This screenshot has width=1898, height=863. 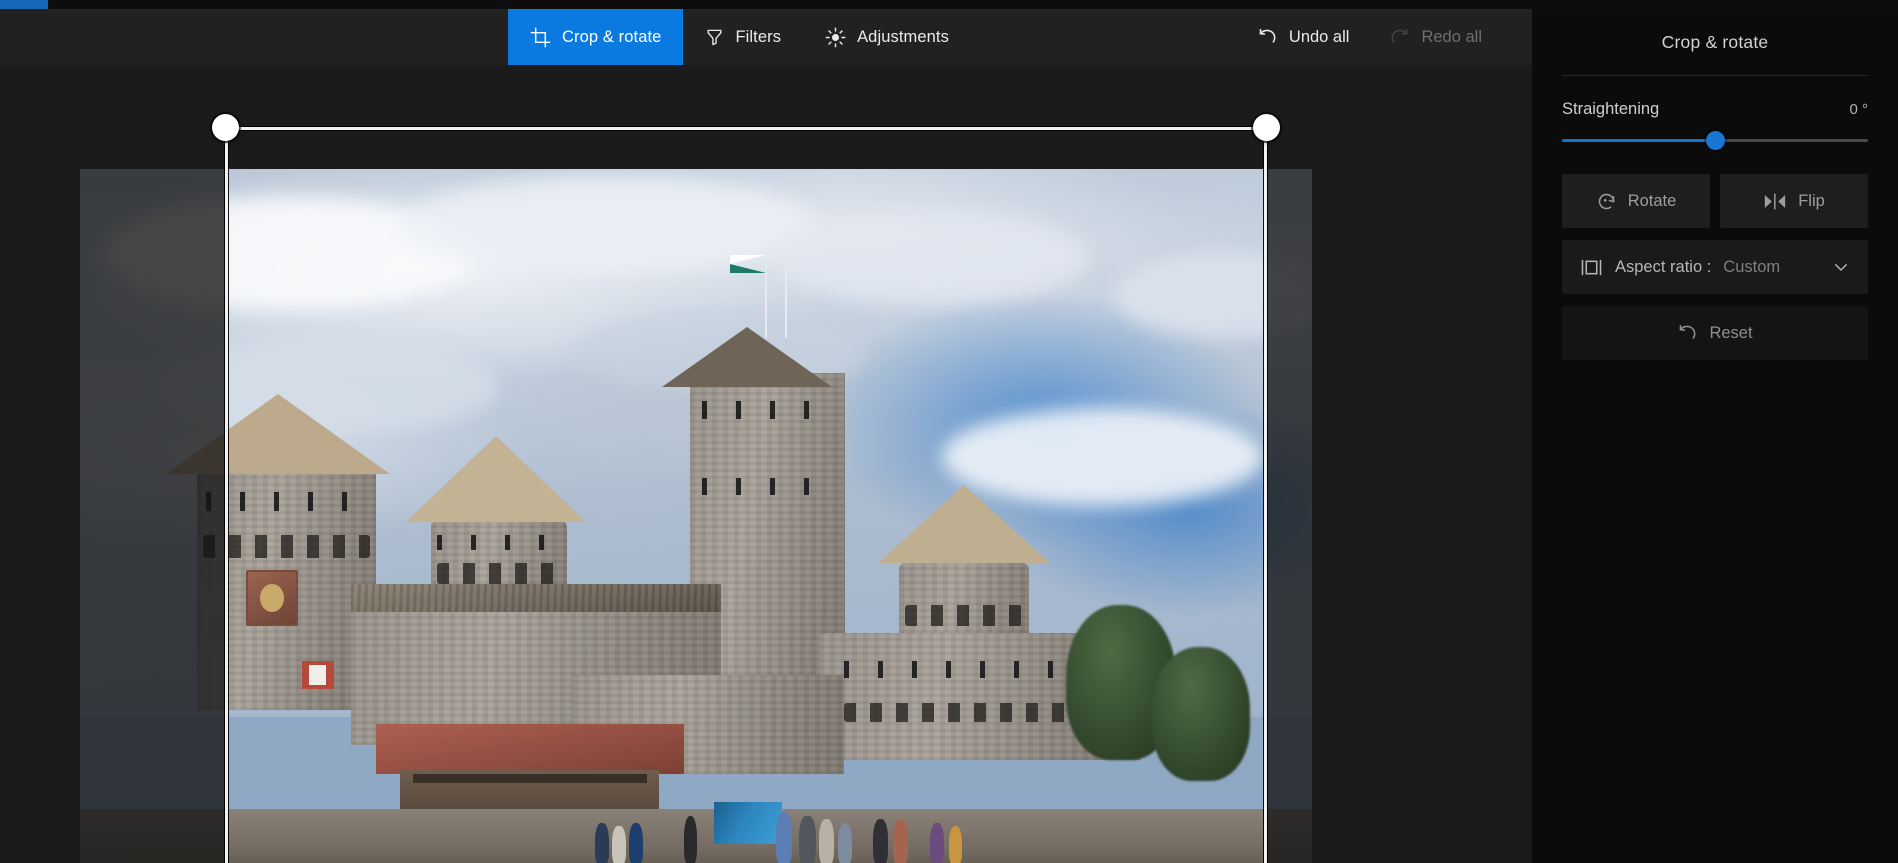 I want to click on tab-filters-label: Filters, so click(x=758, y=36).